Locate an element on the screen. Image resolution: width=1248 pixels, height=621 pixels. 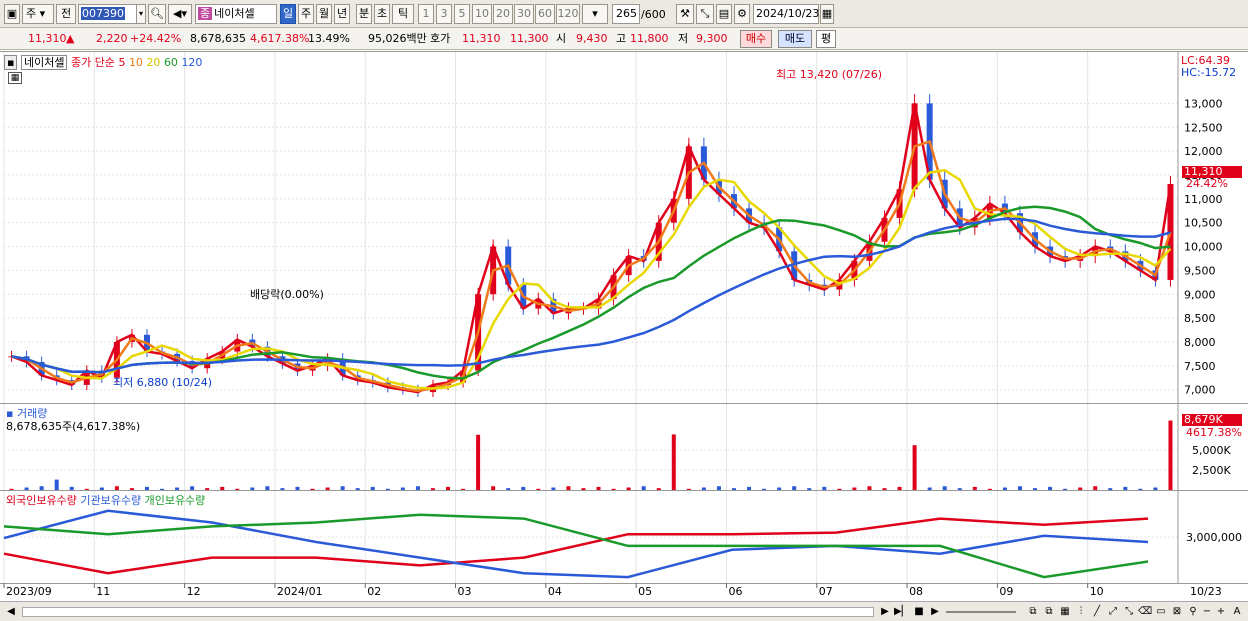
y-tick-label: 7,000 is located at coordinates (1200, 390).